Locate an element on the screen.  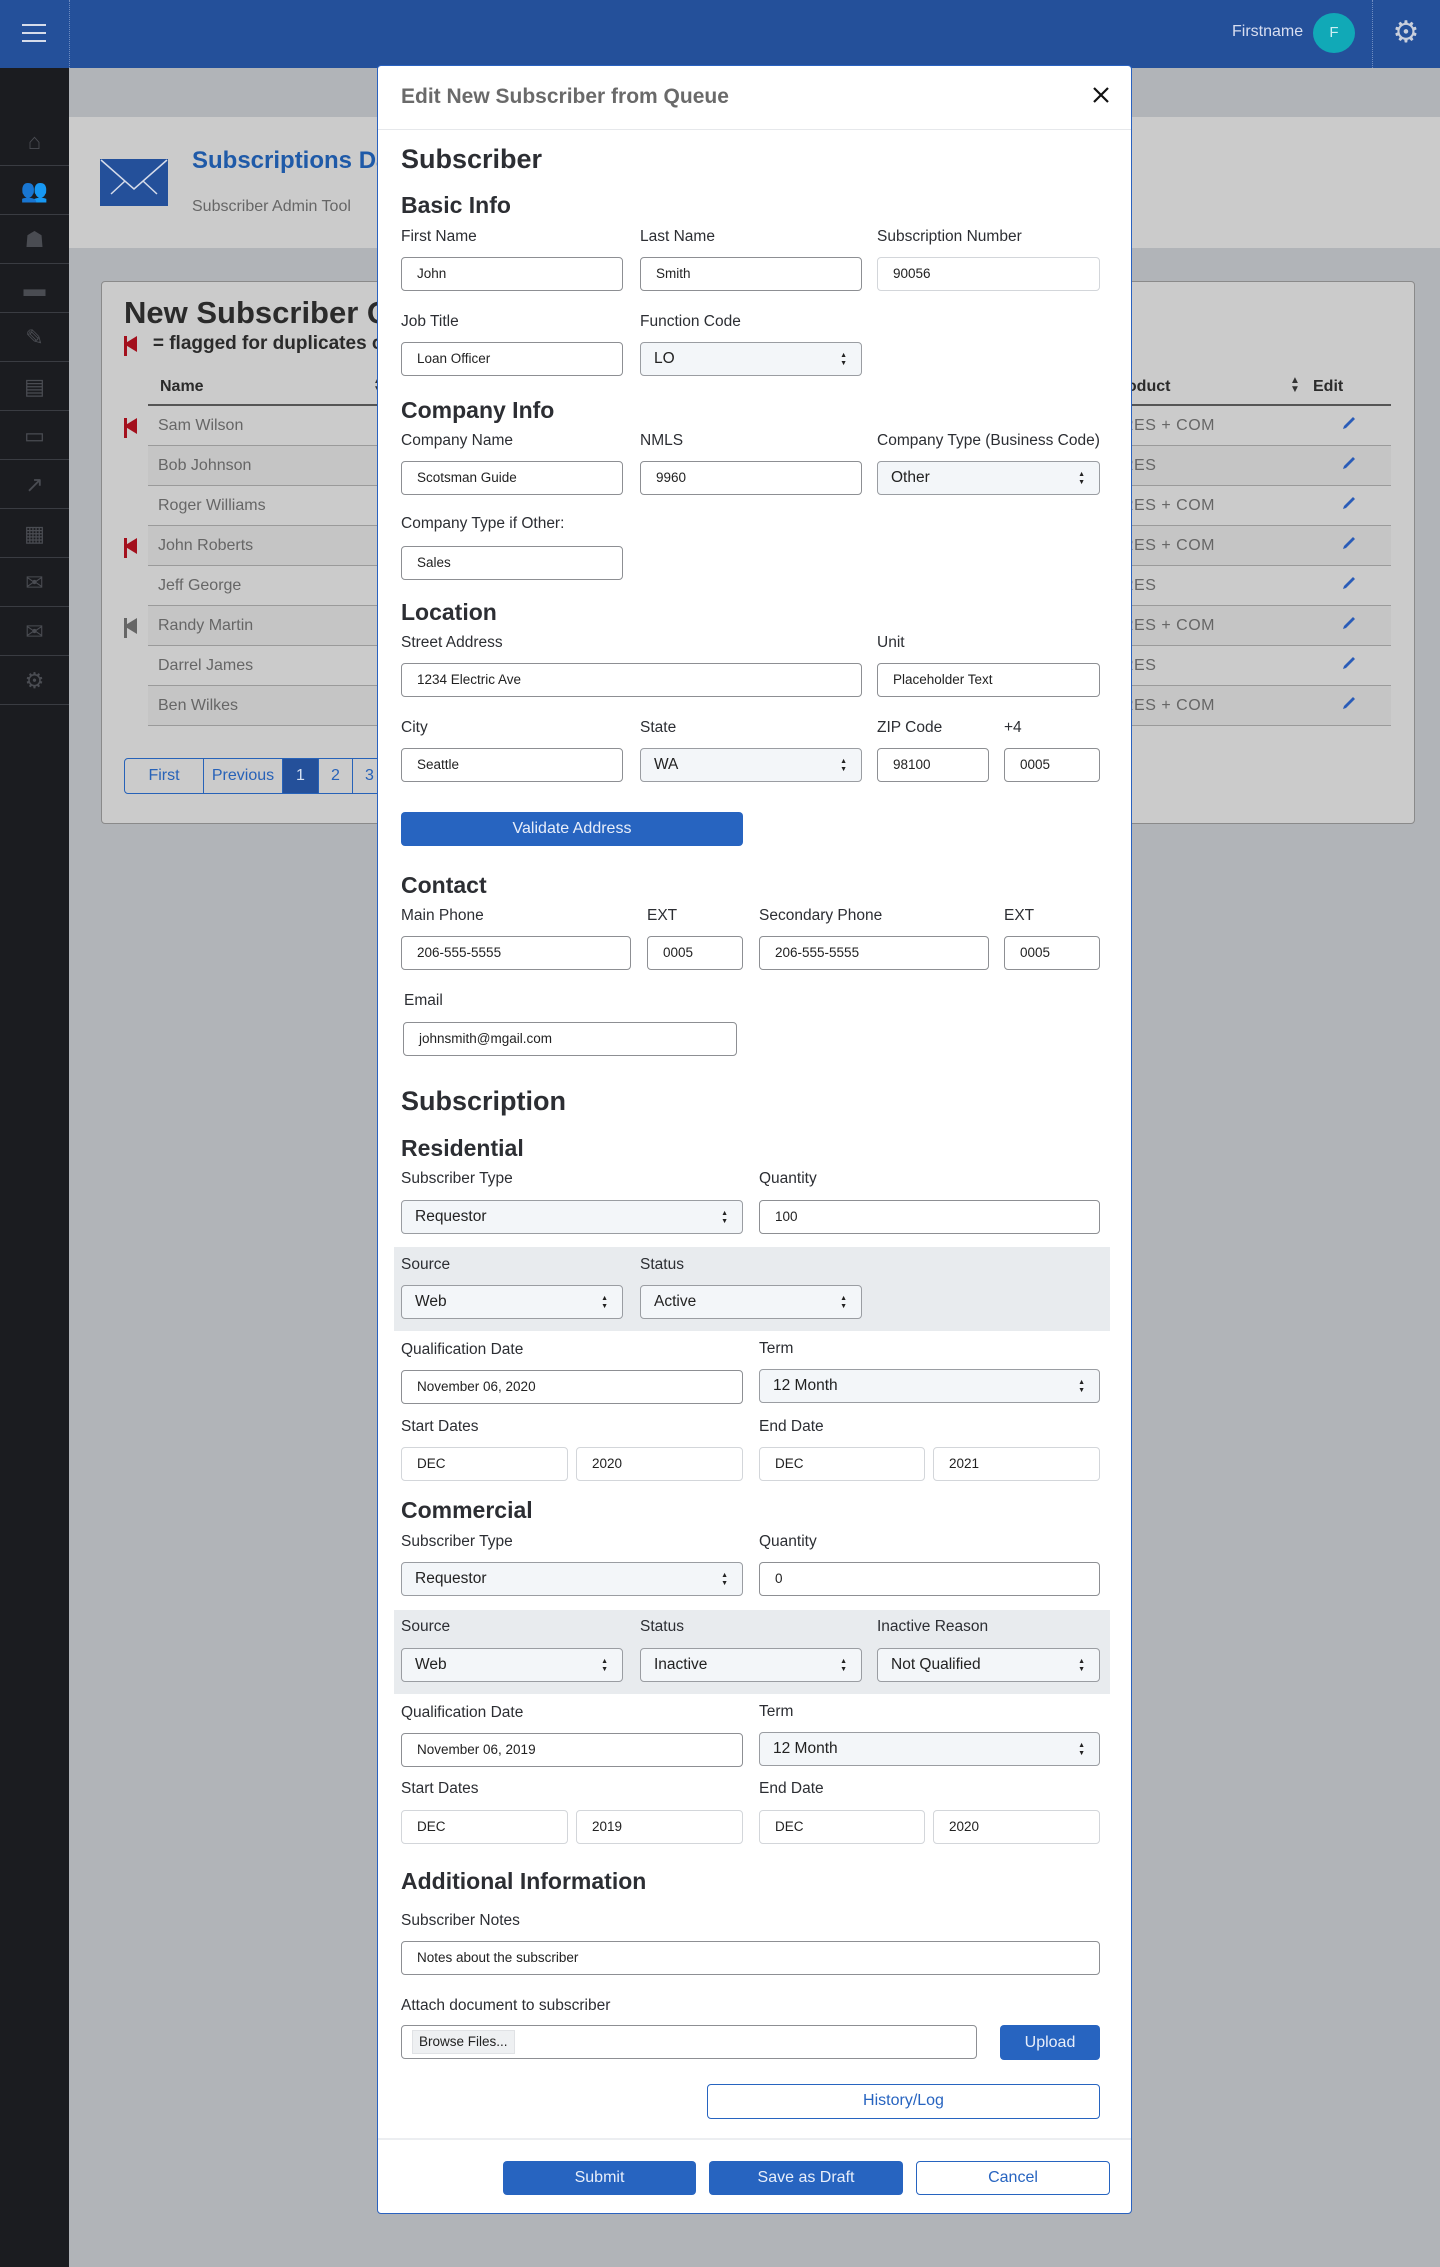
unit-input: Placeholder Text is located at coordinates (988, 680).